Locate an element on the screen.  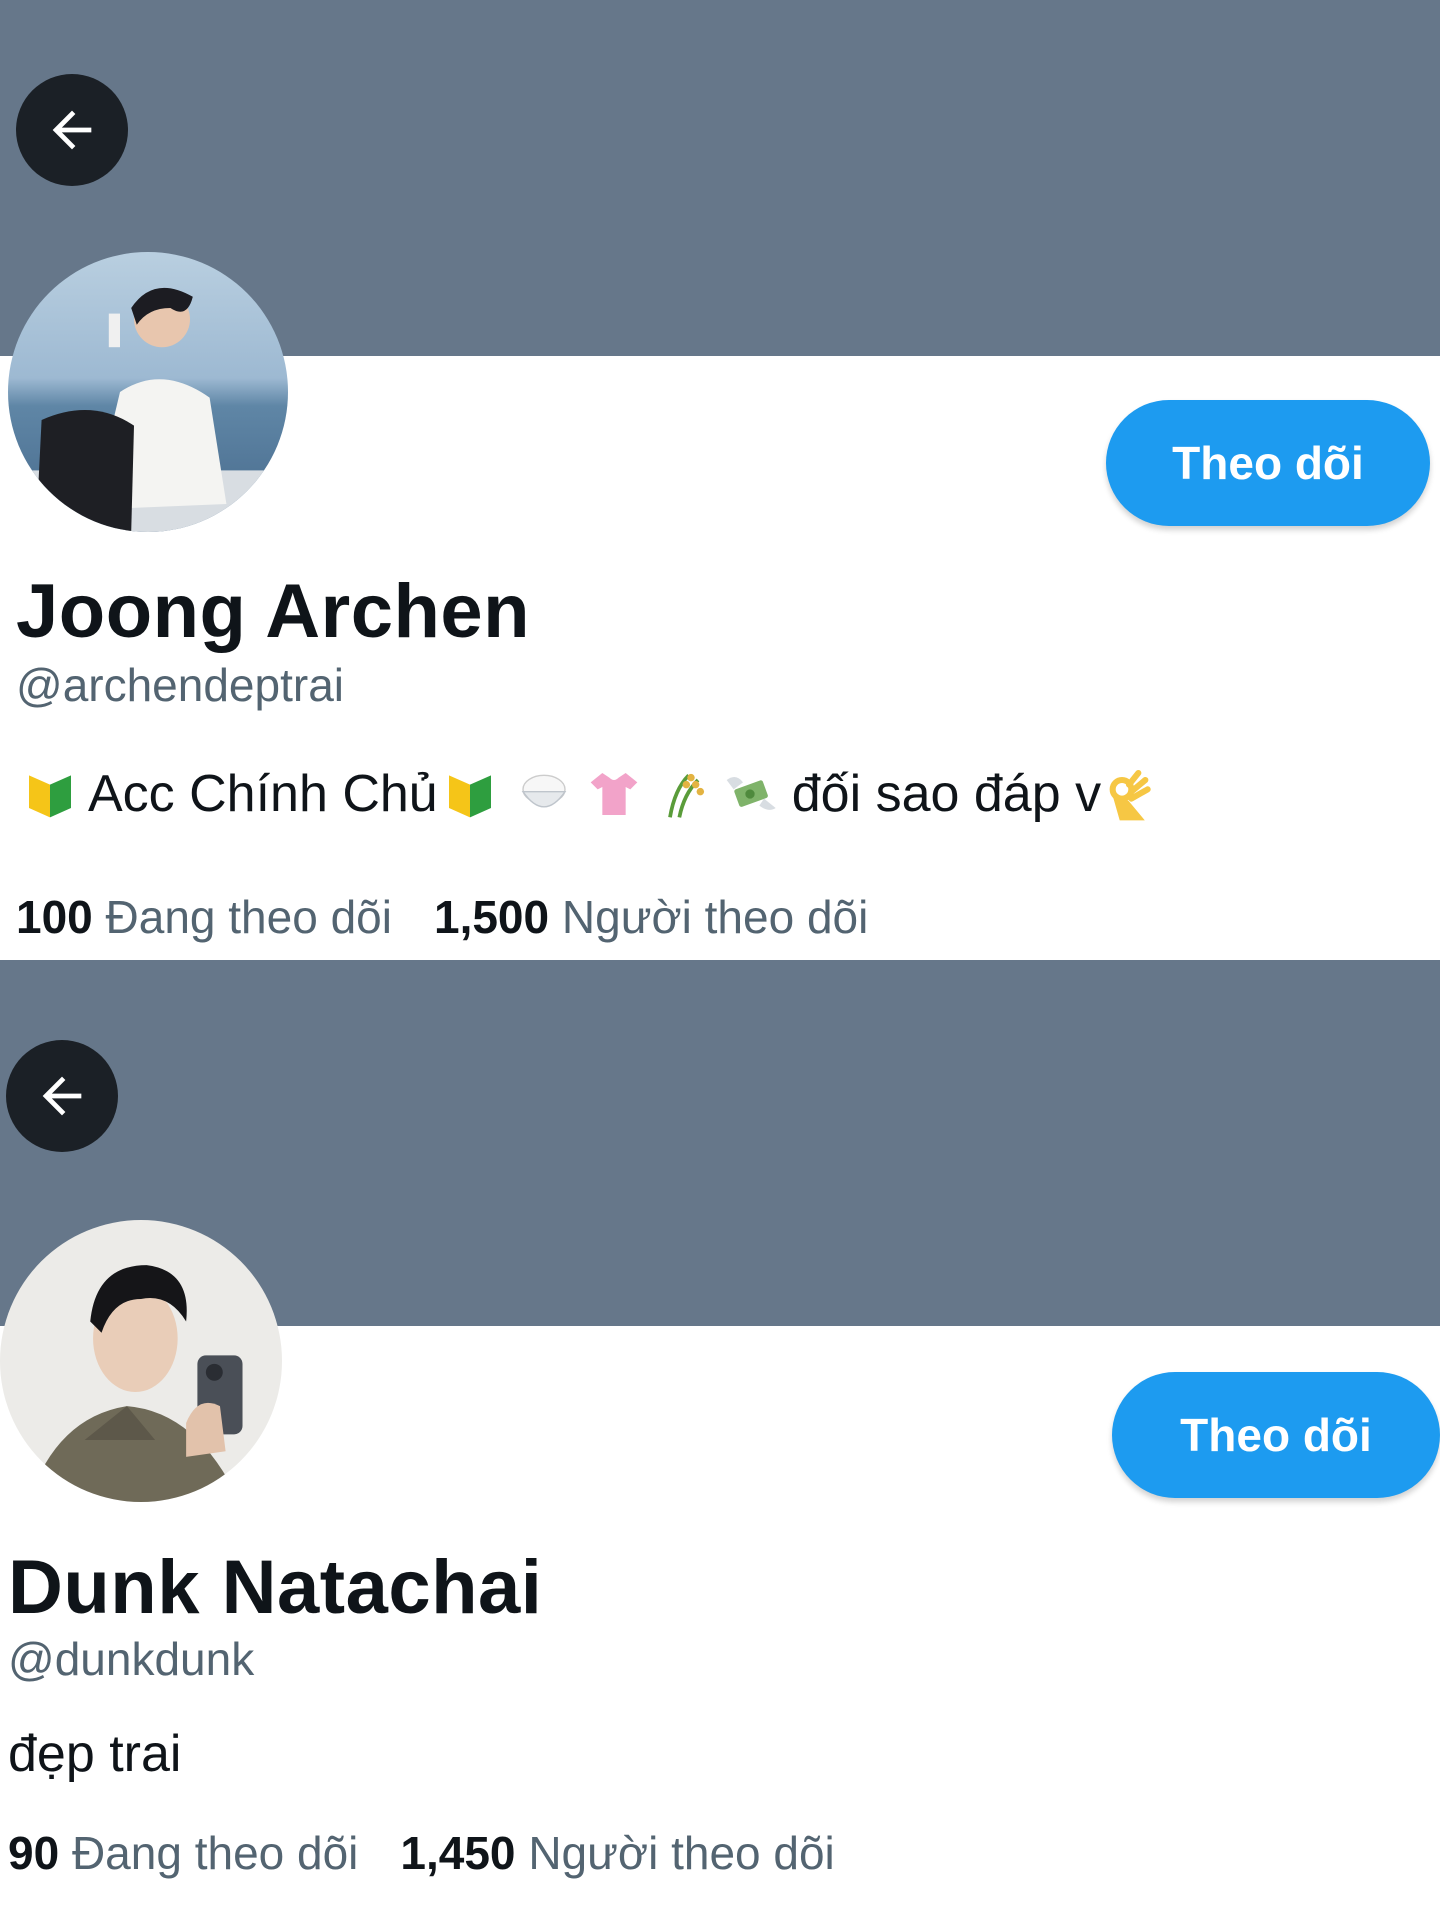
display-name: Dunk Natachai is located at coordinates (275, 1587).